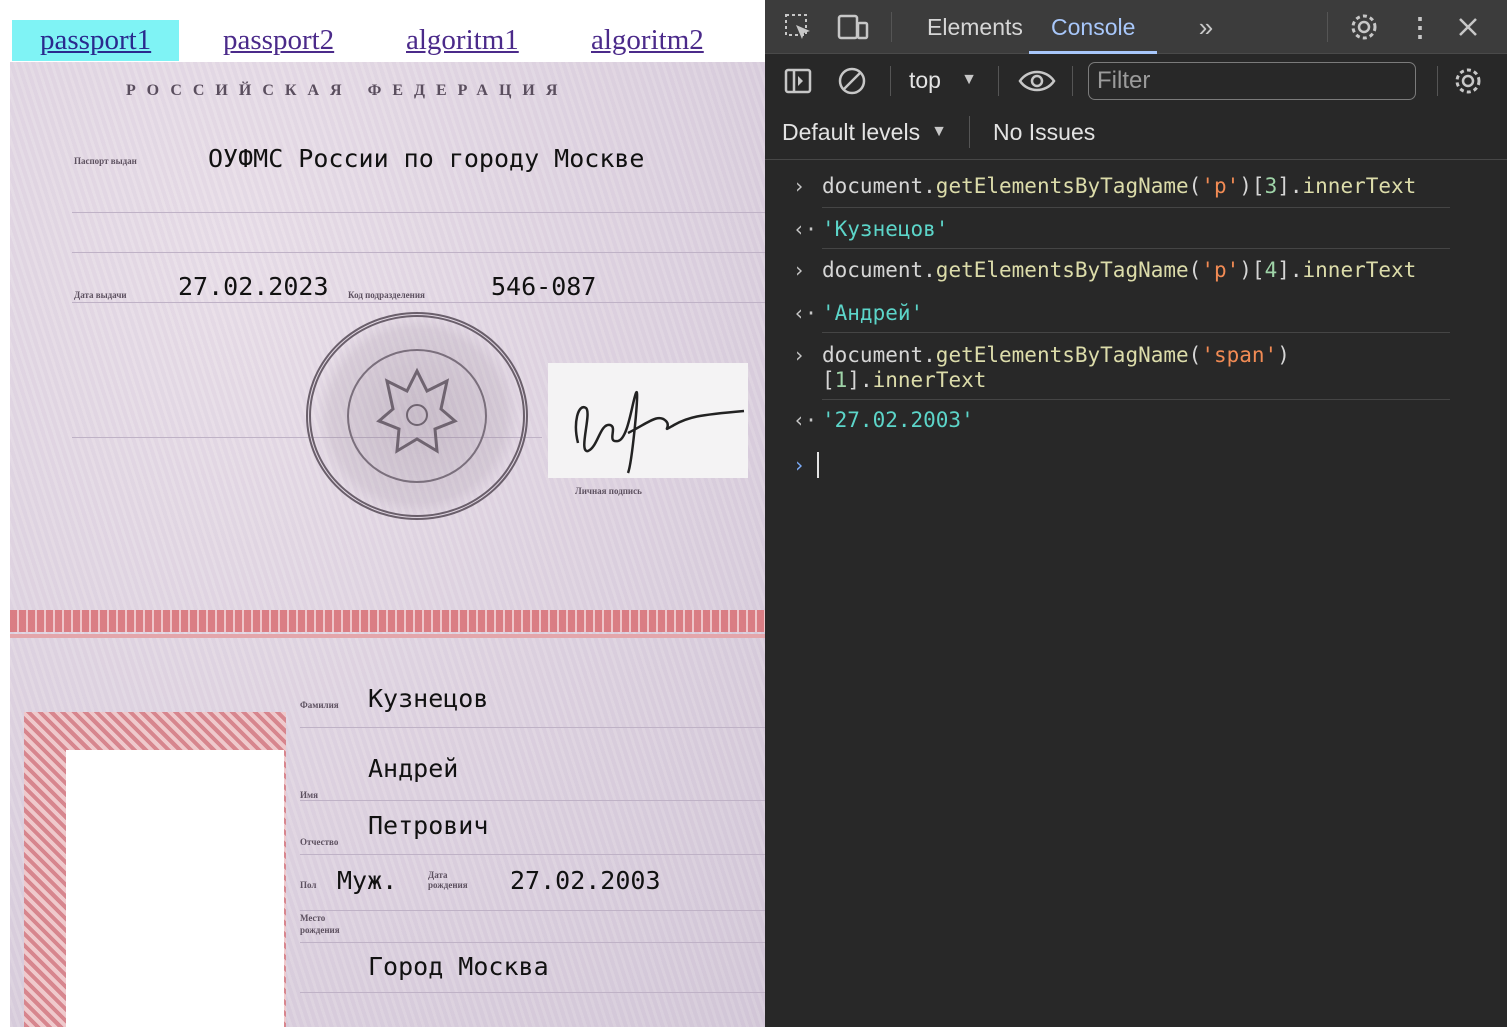 The image size is (1507, 1027). Describe the element at coordinates (1364, 27) in the screenshot. I see `settings-gear-icon` at that location.